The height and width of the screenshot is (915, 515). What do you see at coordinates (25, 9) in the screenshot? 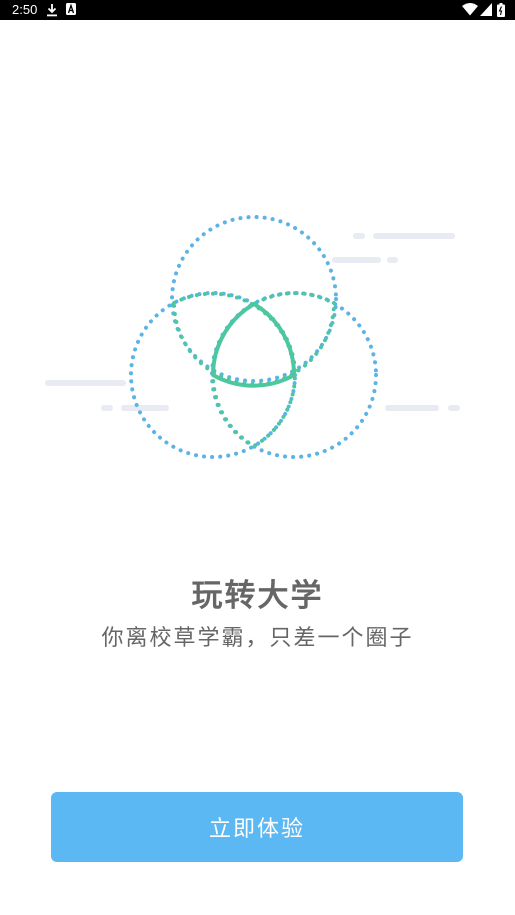
I see `status-time: 2:50` at bounding box center [25, 9].